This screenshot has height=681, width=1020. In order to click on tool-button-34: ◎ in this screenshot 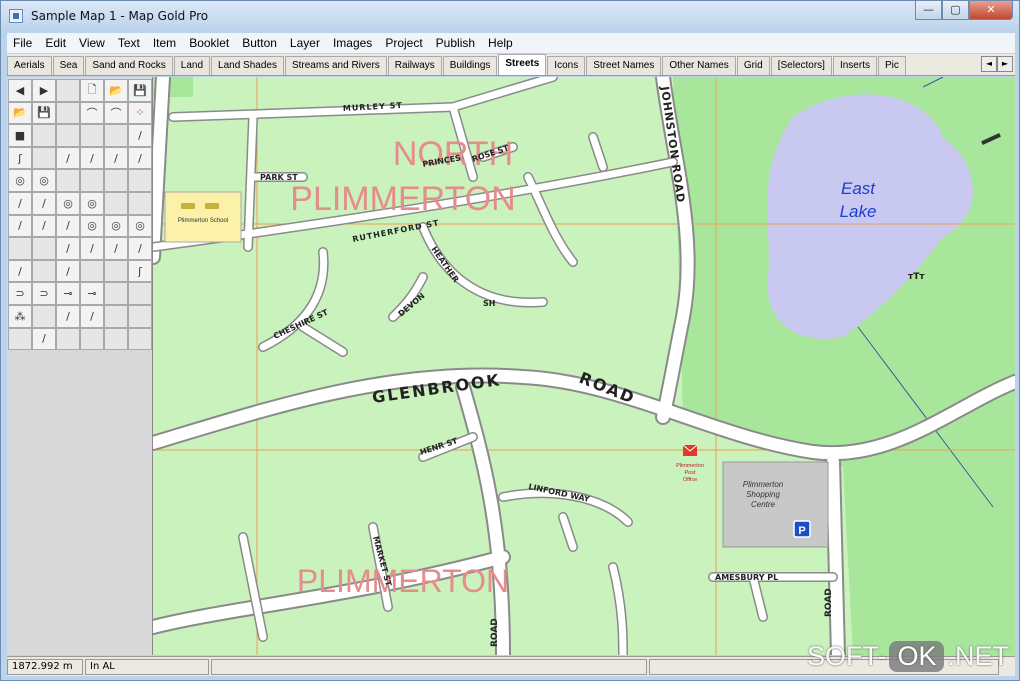, I will do `click(92, 203)`.